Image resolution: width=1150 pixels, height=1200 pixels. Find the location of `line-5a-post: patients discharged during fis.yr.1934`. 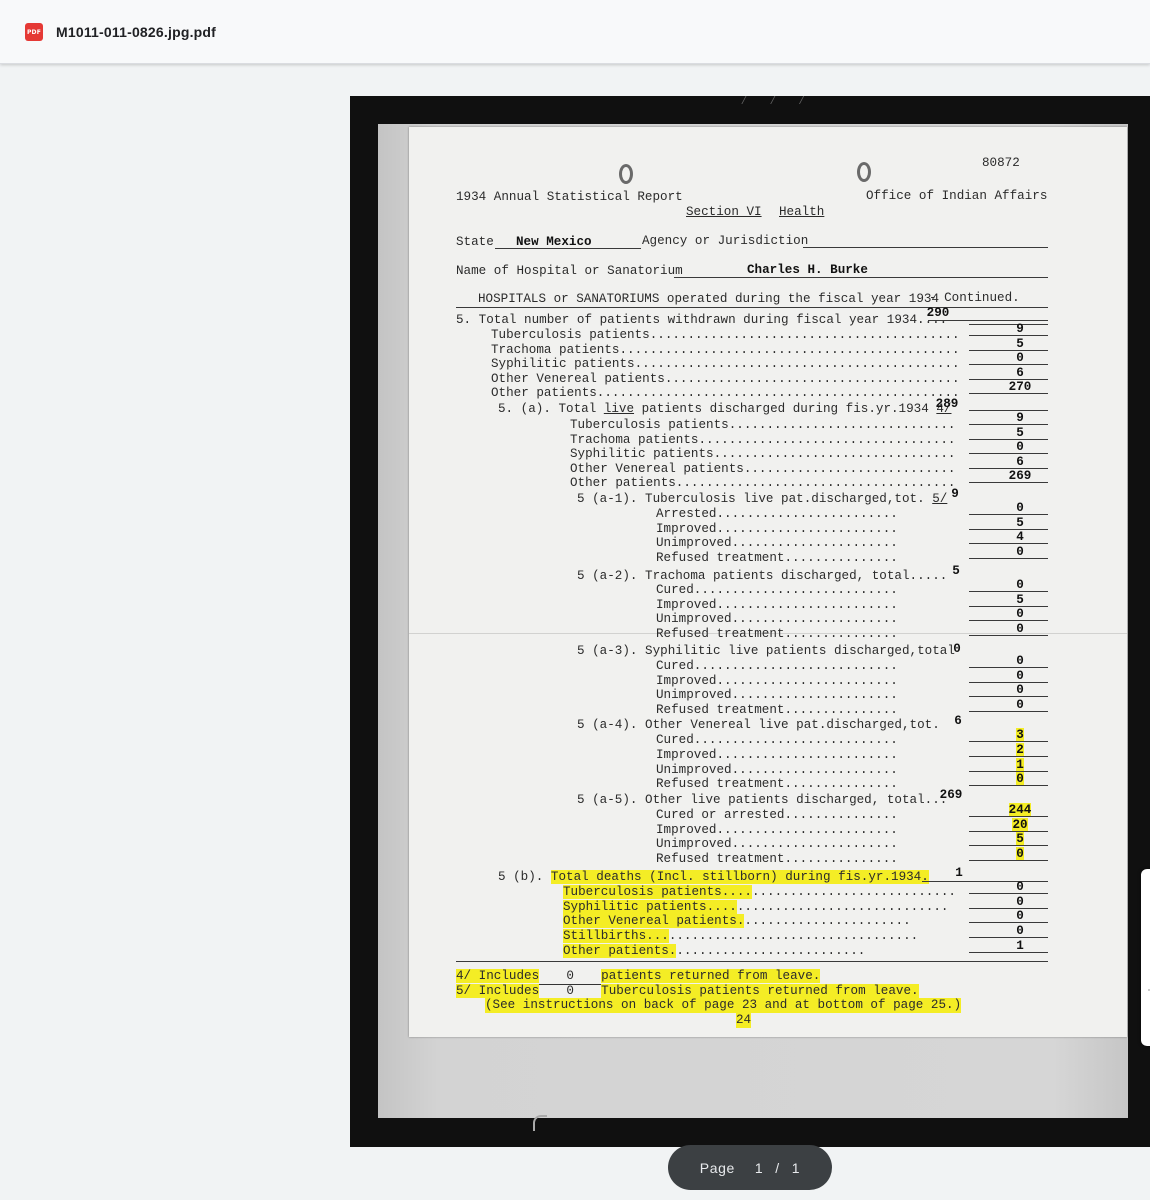

line-5a-post: patients discharged during fis.yr.1934 is located at coordinates (785, 409).